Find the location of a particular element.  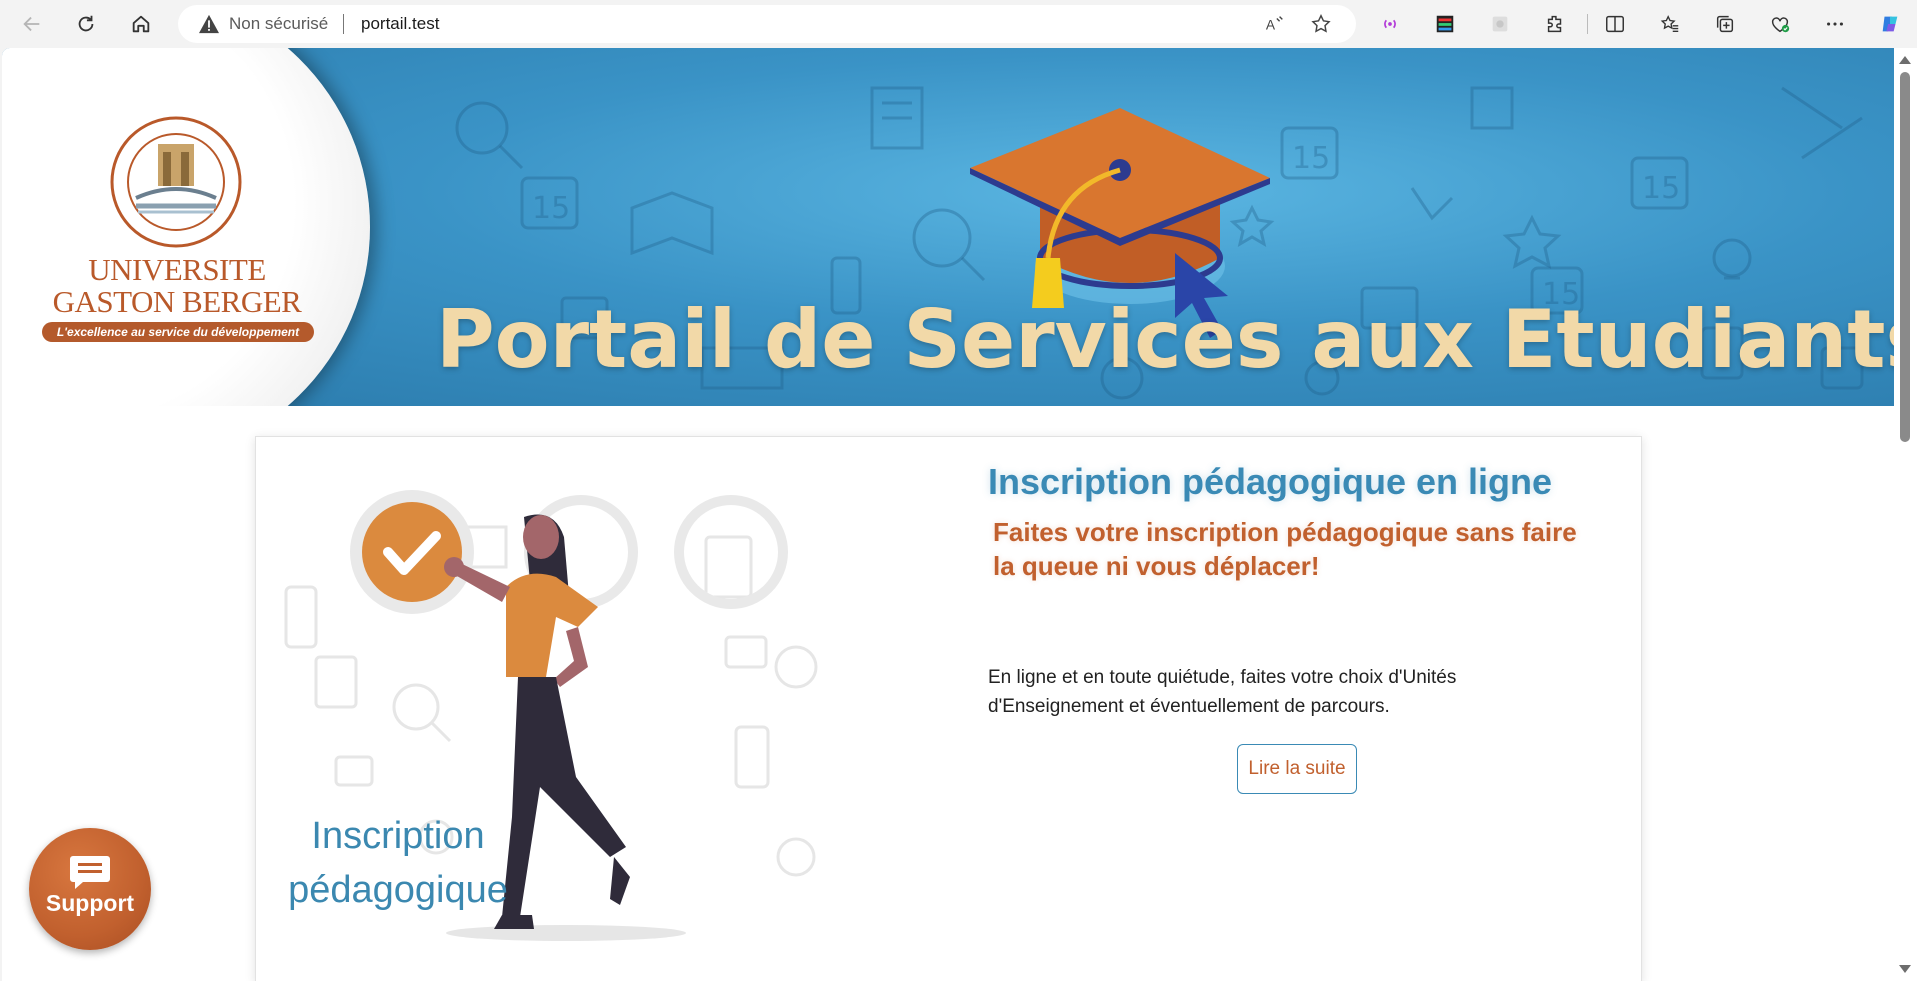

favorites-list-icon is located at coordinates (1669, 24).